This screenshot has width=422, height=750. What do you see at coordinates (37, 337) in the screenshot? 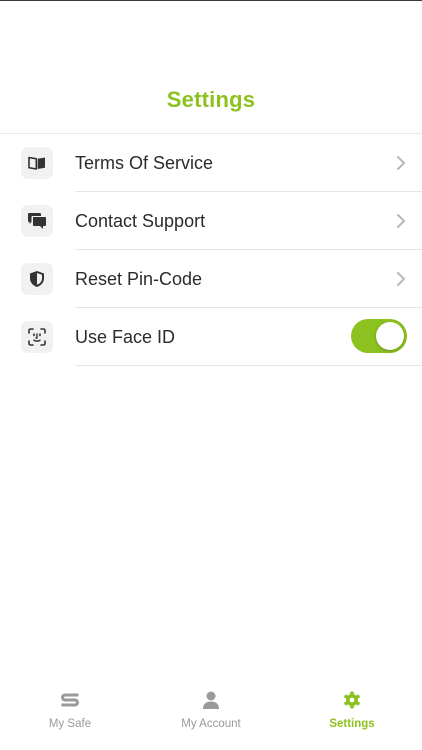
I see `face-id-icon` at bounding box center [37, 337].